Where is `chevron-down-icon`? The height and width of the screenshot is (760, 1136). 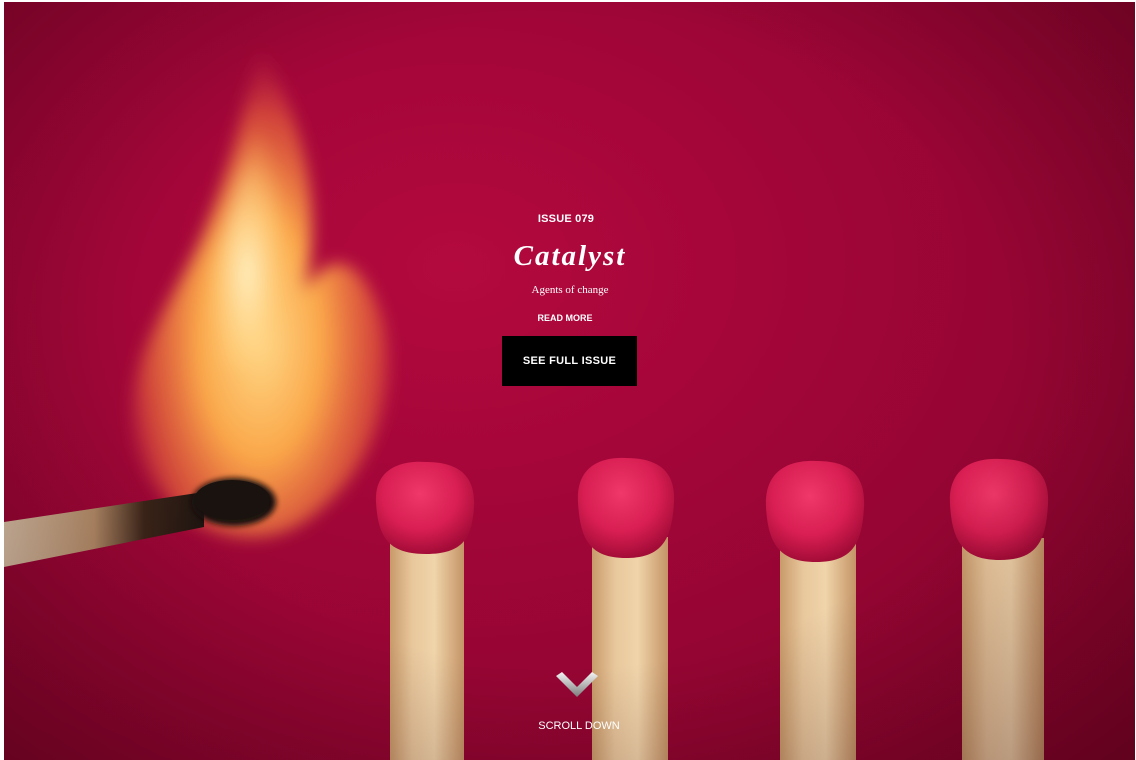 chevron-down-icon is located at coordinates (577, 686).